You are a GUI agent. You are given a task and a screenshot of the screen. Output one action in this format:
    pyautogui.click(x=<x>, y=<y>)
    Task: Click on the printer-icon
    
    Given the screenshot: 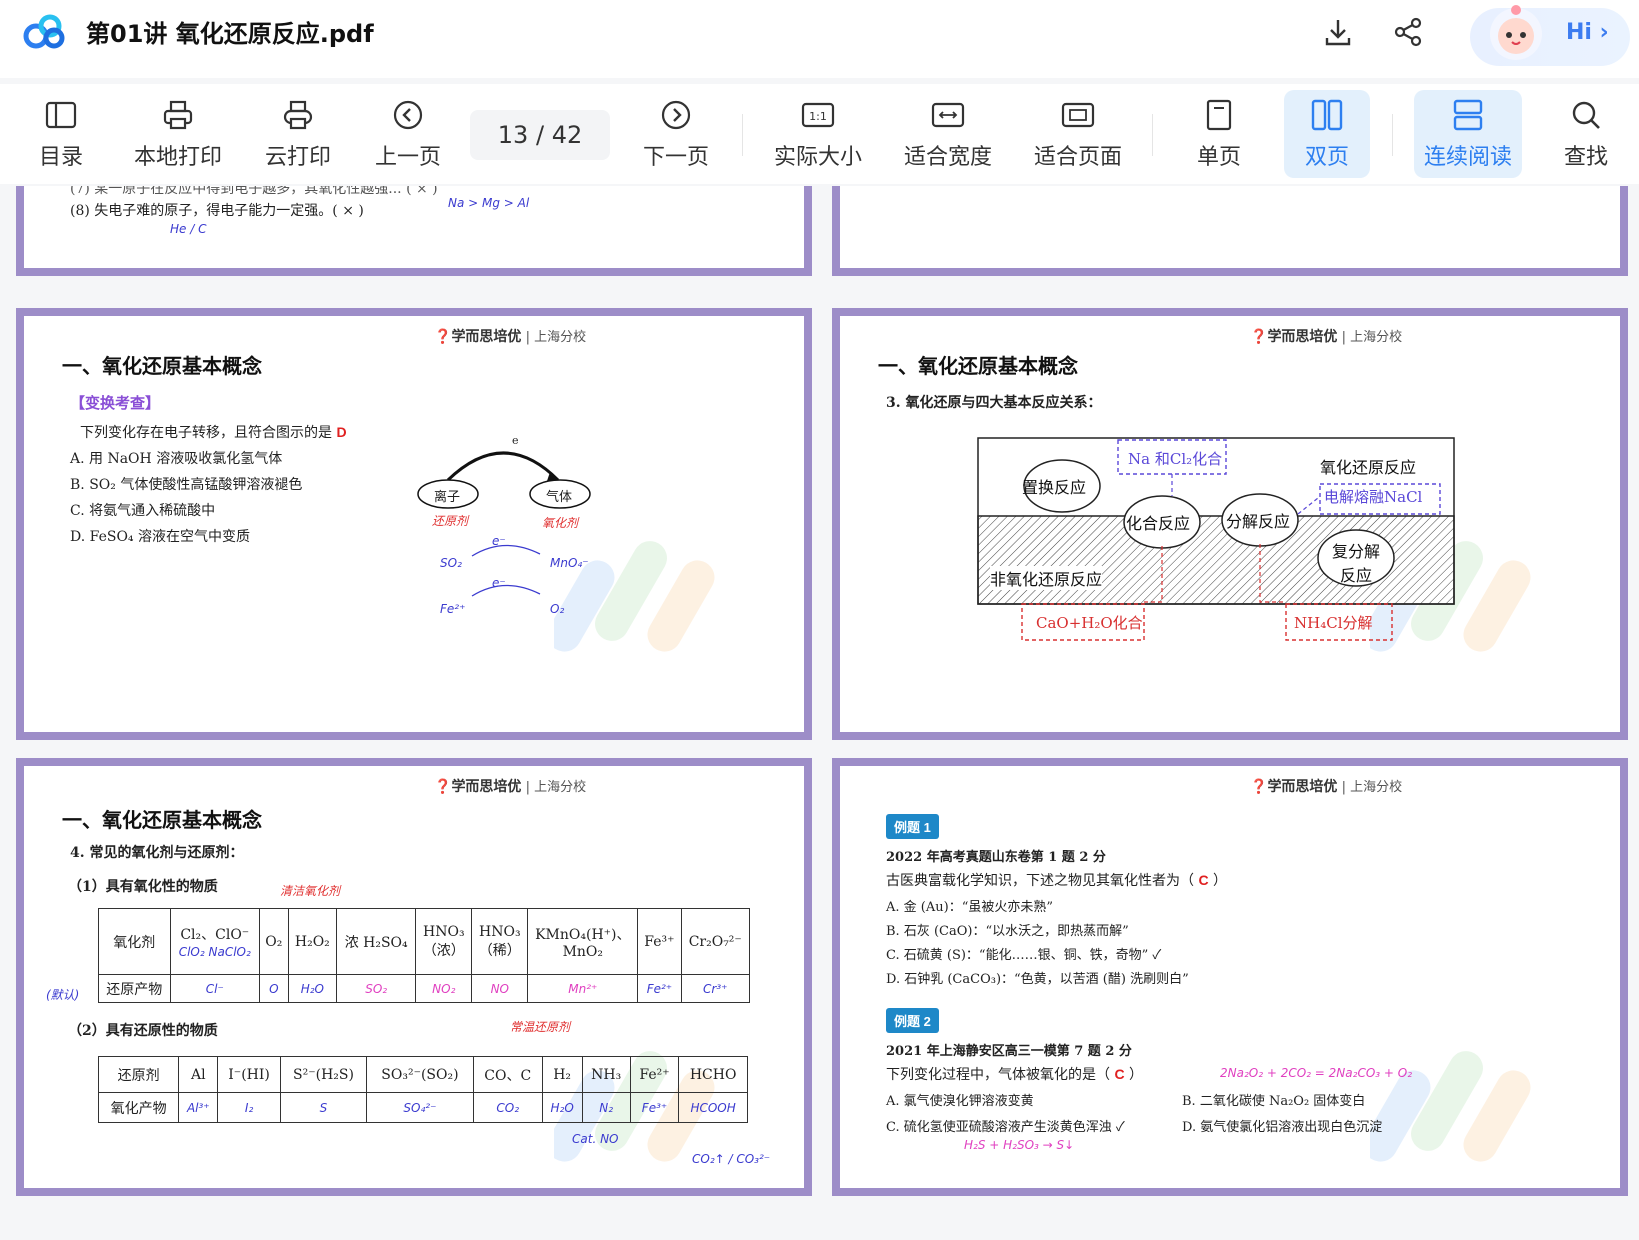 What is the action you would take?
    pyautogui.click(x=178, y=115)
    